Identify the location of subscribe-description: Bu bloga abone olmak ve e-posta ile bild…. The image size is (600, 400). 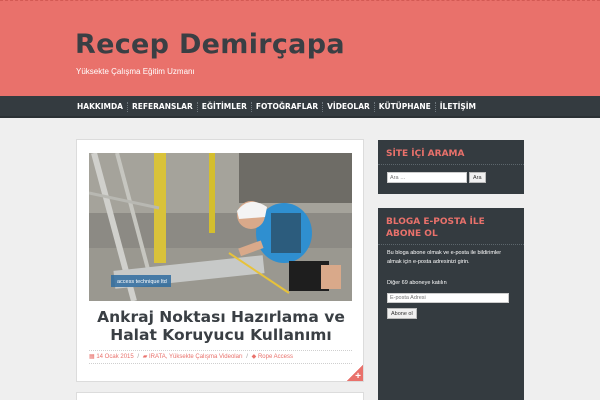
(444, 257).